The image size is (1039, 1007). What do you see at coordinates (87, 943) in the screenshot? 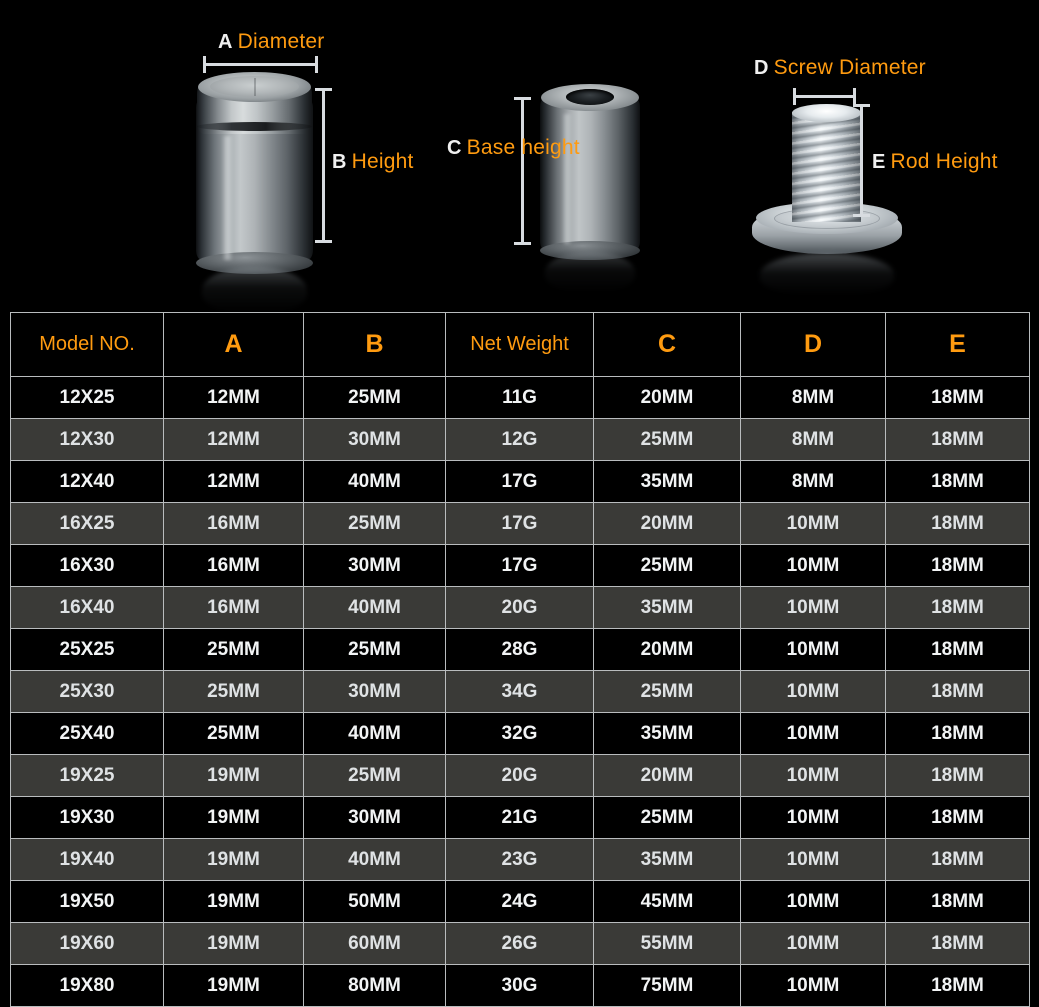
I see `table-cell-model: 19X60` at bounding box center [87, 943].